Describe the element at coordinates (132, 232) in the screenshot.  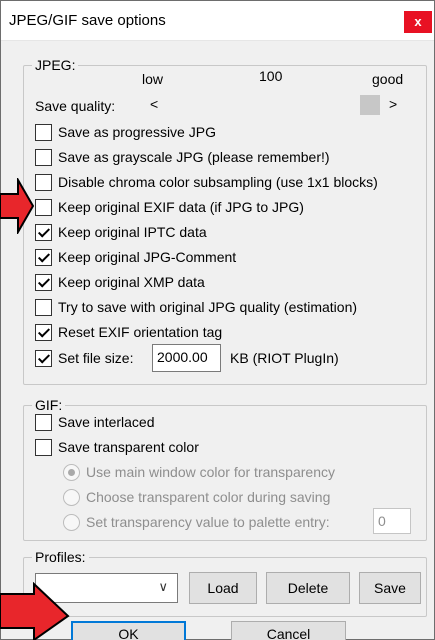
I see `option-label: Keep original IPTC data` at that location.